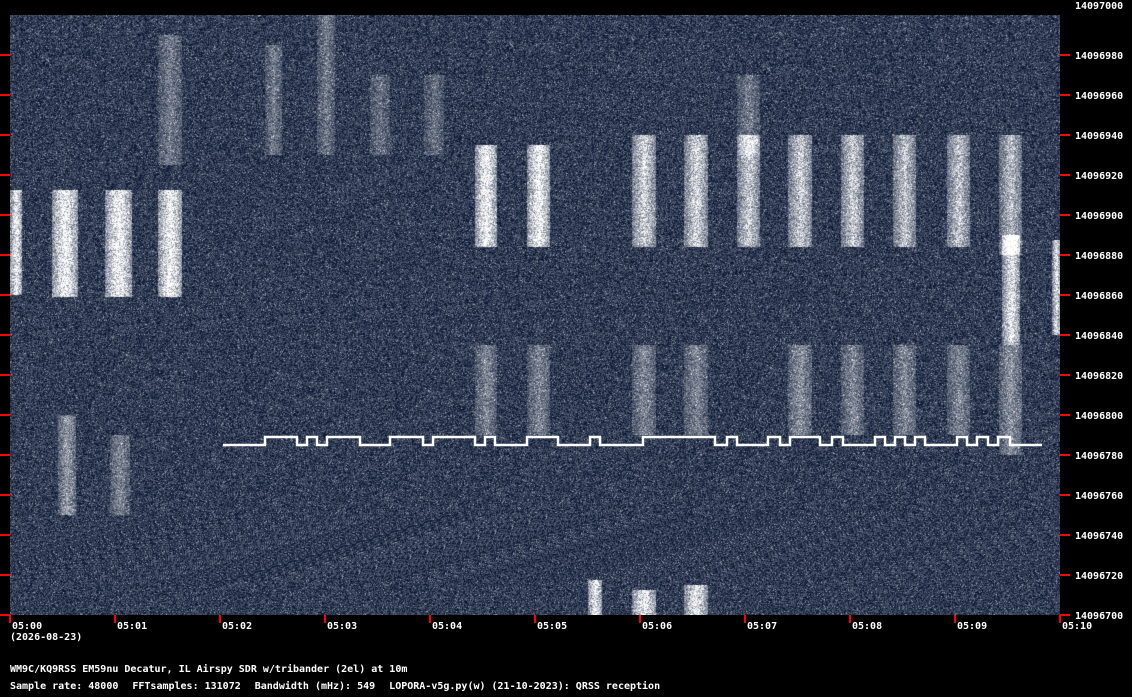 This screenshot has width=1132, height=697. Describe the element at coordinates (1099, 256) in the screenshot. I see `freq-tick-label: 14096880` at that location.